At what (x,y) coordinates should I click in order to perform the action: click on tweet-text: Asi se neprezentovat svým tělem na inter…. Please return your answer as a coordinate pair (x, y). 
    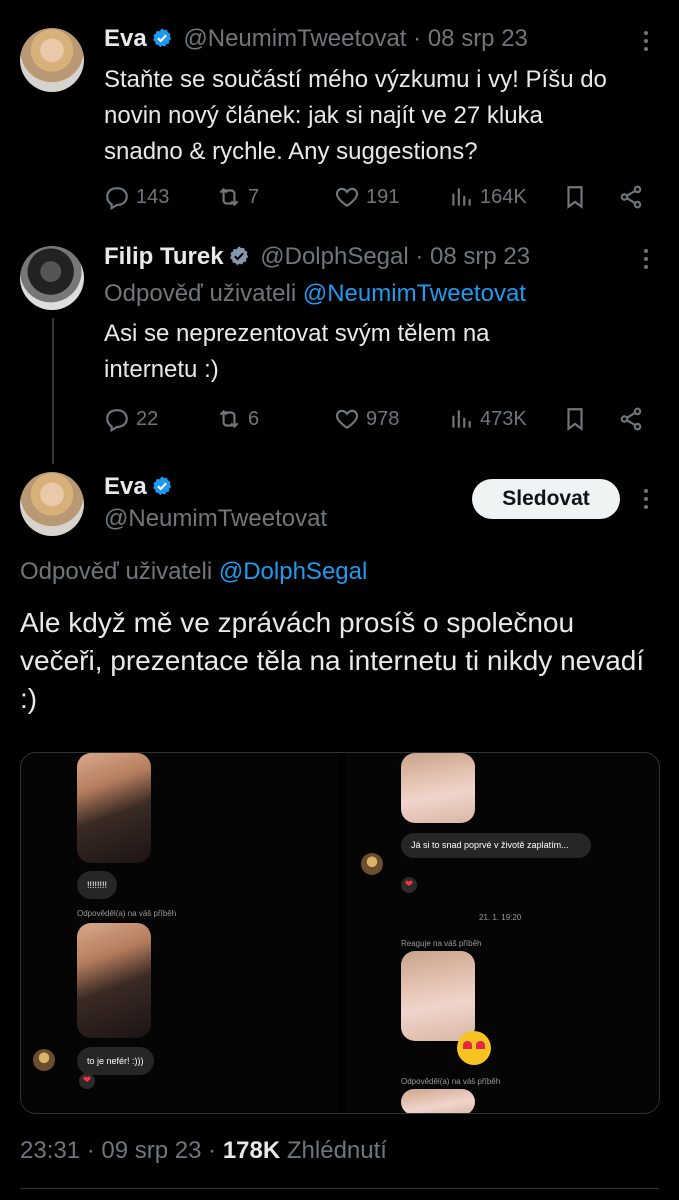
    Looking at the image, I should click on (297, 351).